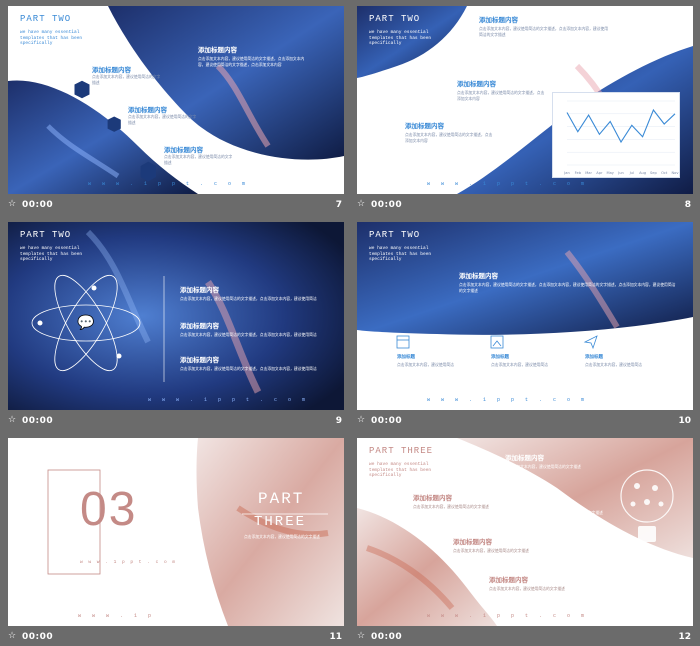  What do you see at coordinates (338, 205) in the screenshot?
I see `slide-number: 7` at bounding box center [338, 205].